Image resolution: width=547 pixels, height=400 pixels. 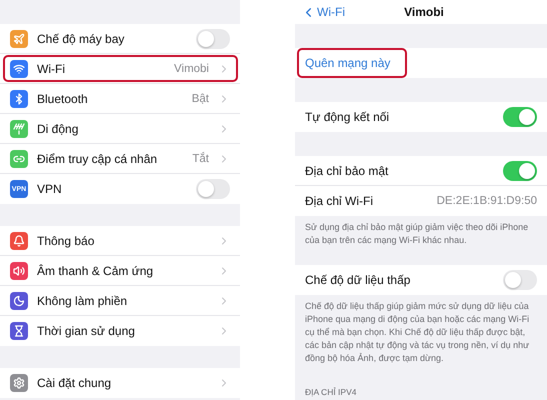 I want to click on back-link: Wi-Fi, so click(x=352, y=12).